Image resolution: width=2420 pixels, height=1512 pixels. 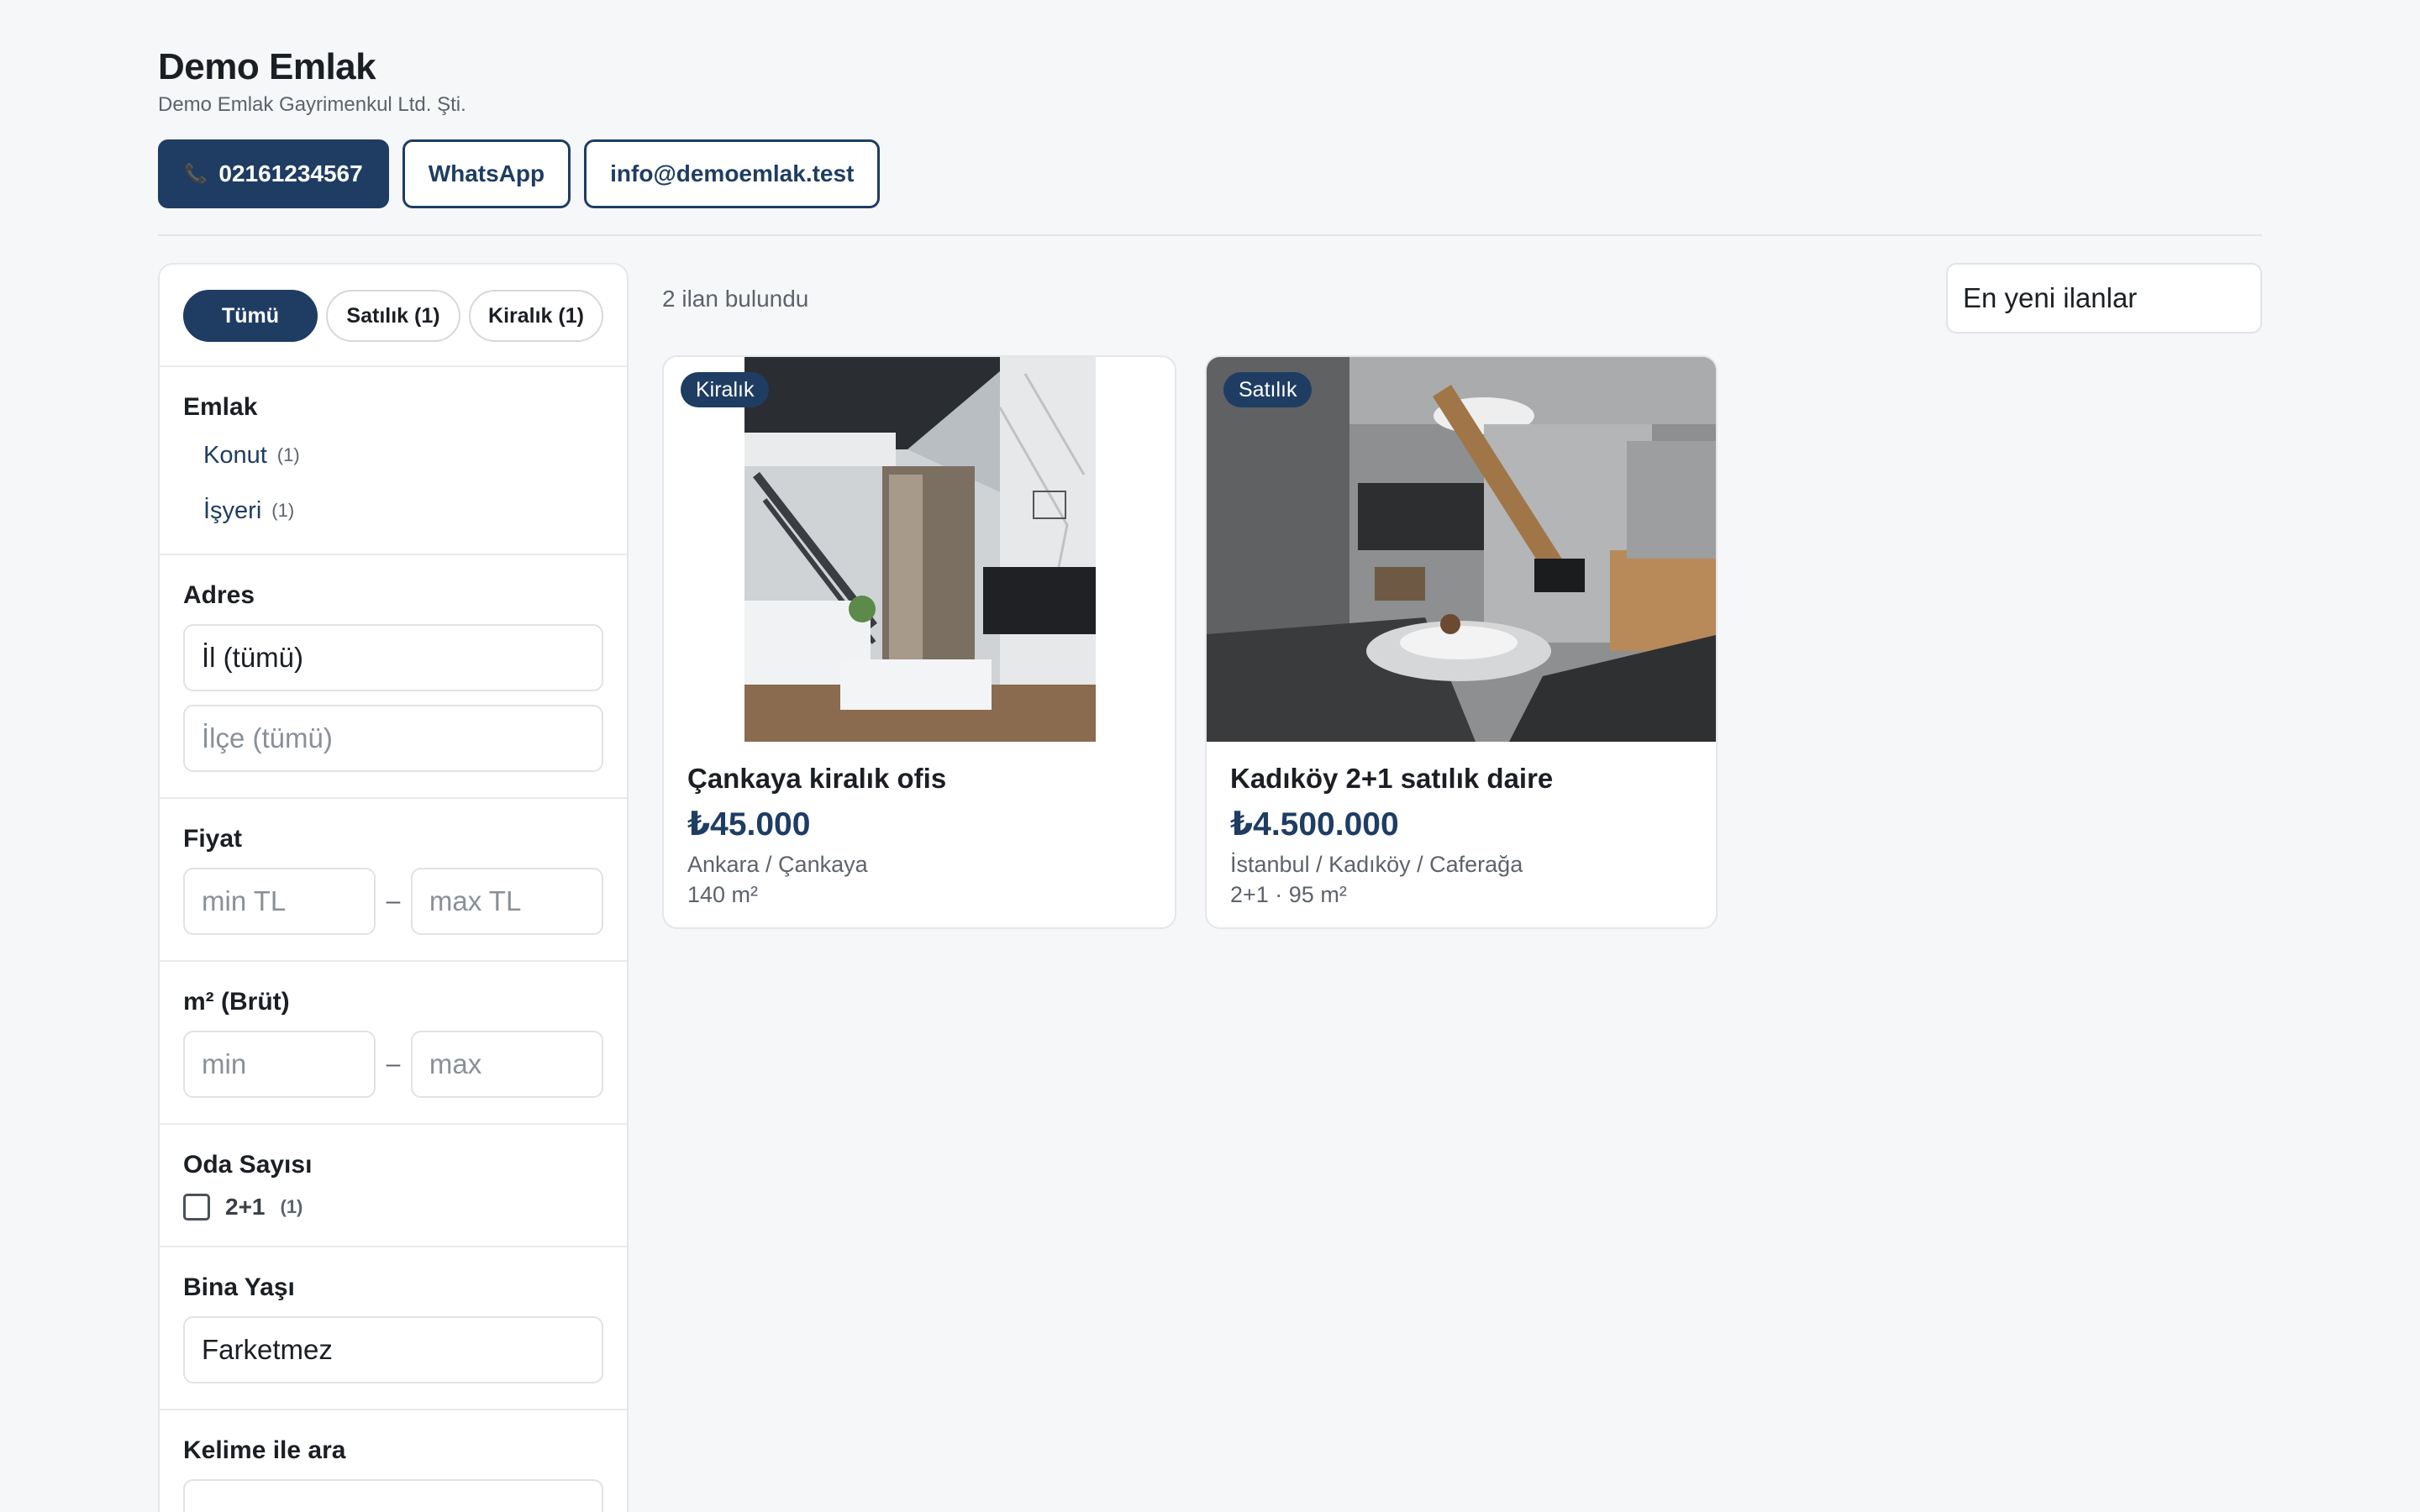 What do you see at coordinates (219, 595) in the screenshot?
I see `section-title: Adres` at bounding box center [219, 595].